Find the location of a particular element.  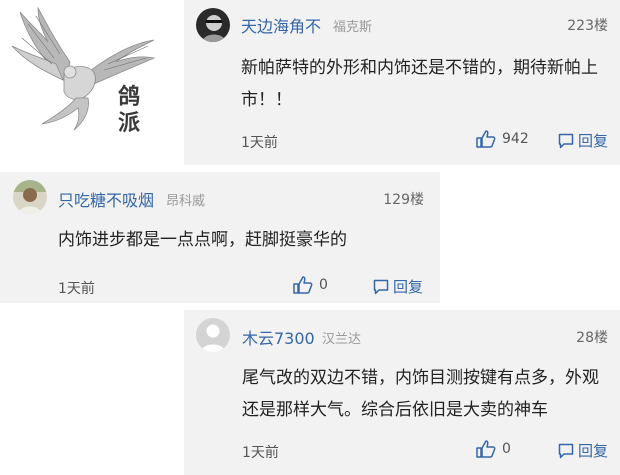

like-count: 942 is located at coordinates (515, 139).